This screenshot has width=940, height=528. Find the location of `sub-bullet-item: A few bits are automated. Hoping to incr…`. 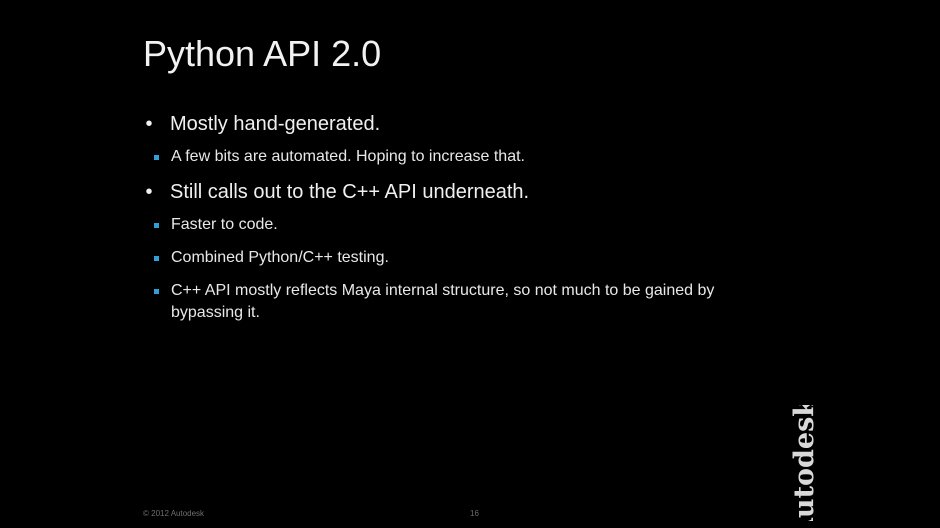

sub-bullet-item: A few bits are automated. Hoping to incr… is located at coordinates (453, 157).